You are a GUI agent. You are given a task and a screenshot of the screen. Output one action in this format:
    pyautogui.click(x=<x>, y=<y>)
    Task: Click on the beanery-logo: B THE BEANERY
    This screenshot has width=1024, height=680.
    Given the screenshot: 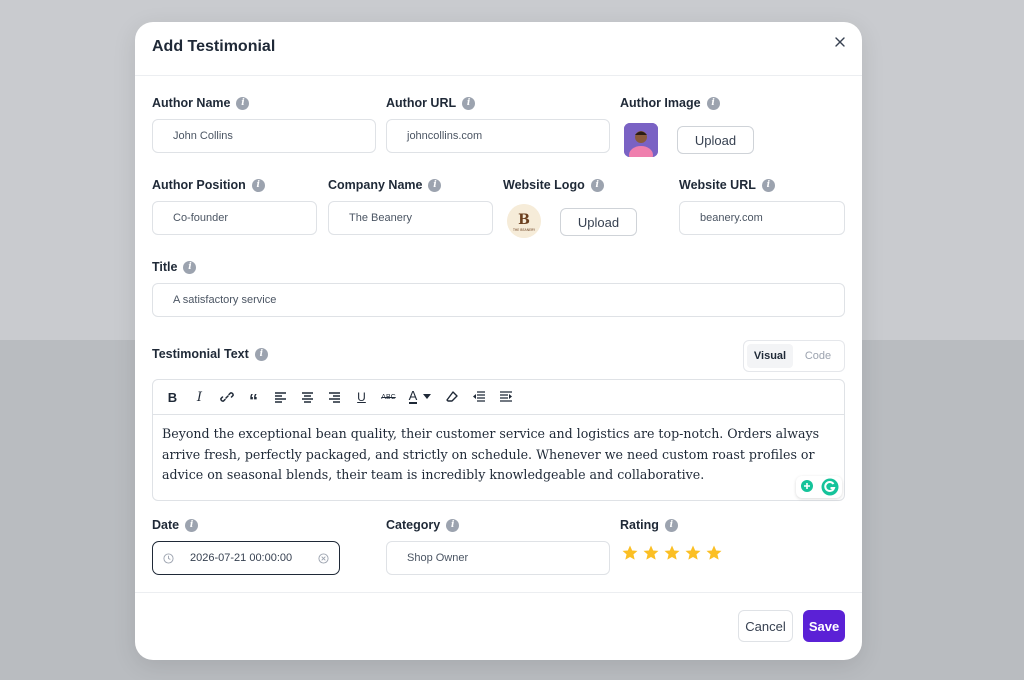 What is the action you would take?
    pyautogui.click(x=524, y=221)
    